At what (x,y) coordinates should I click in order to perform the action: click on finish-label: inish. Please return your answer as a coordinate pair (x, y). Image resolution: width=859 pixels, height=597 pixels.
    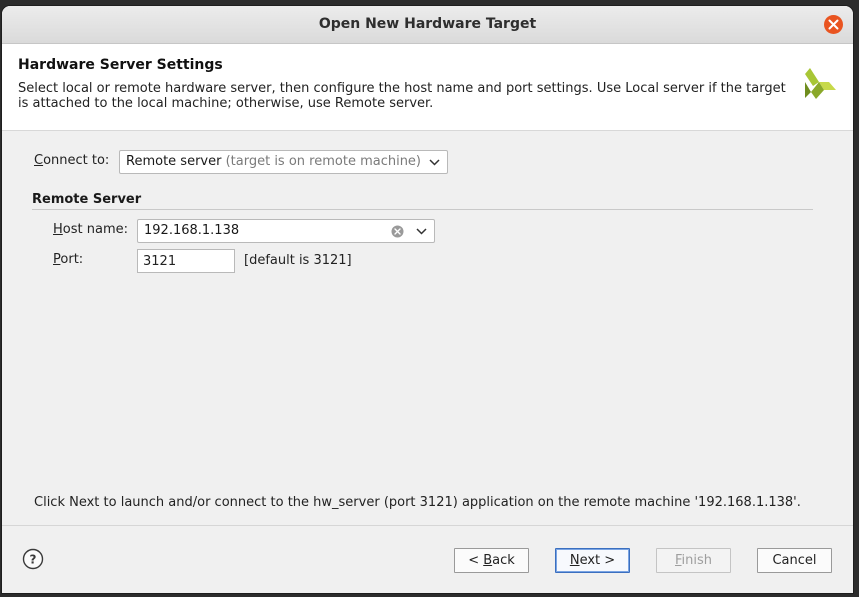
    Looking at the image, I should click on (697, 560).